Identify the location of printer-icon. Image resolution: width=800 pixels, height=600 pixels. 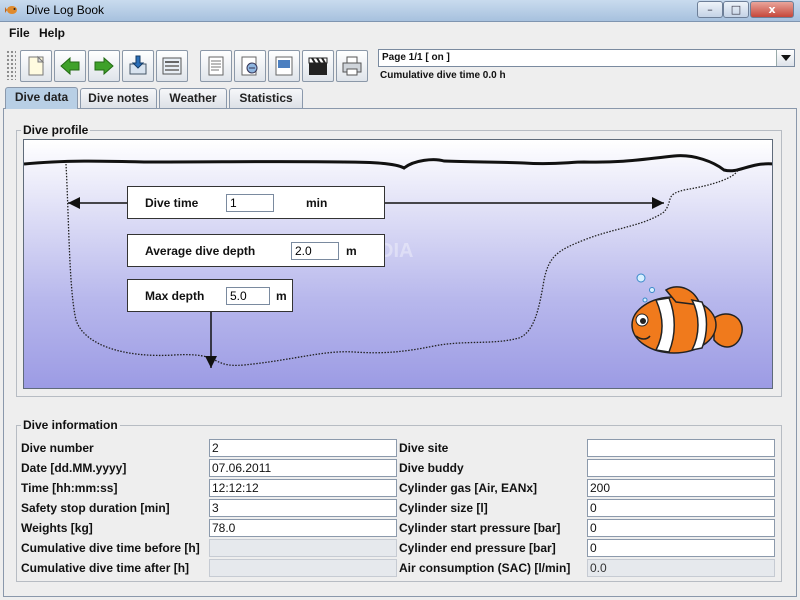
(352, 66).